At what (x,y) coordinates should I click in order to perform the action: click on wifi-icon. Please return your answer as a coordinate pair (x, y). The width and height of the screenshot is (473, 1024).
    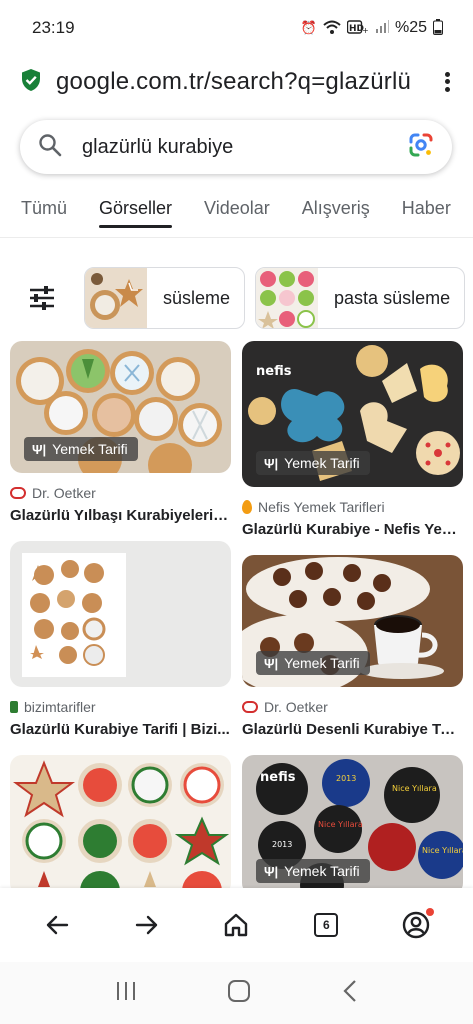
    Looking at the image, I should click on (332, 28).